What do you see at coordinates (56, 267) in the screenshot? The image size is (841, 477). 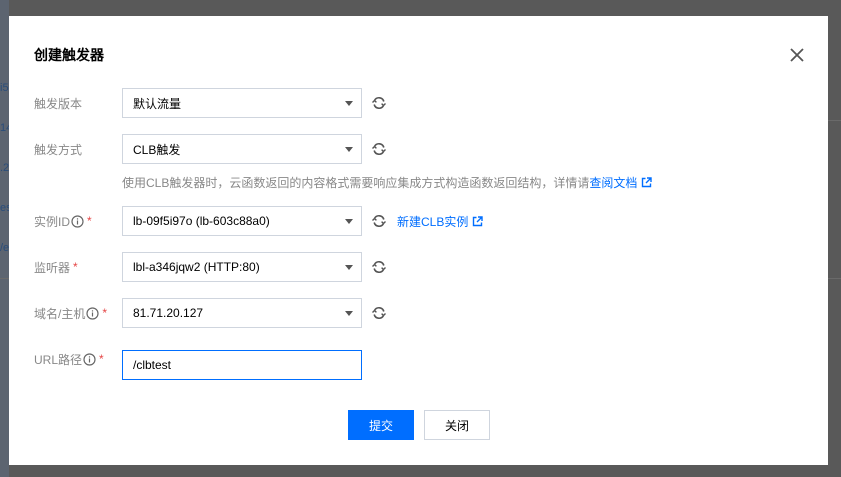 I see `listener-label: 监听器 *` at bounding box center [56, 267].